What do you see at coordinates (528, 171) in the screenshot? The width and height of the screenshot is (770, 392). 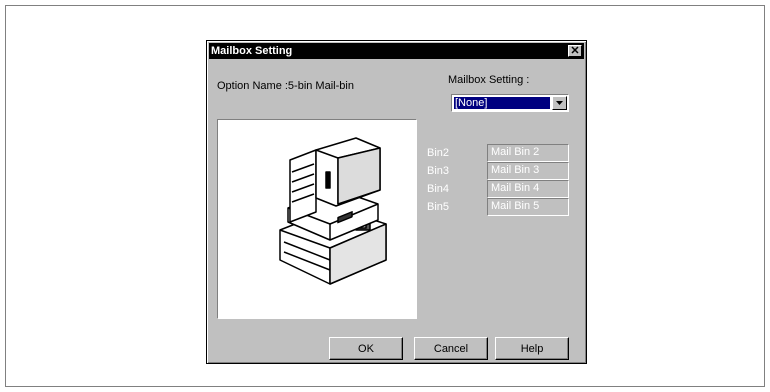 I see `bin3-field: Mail Bin 3` at bounding box center [528, 171].